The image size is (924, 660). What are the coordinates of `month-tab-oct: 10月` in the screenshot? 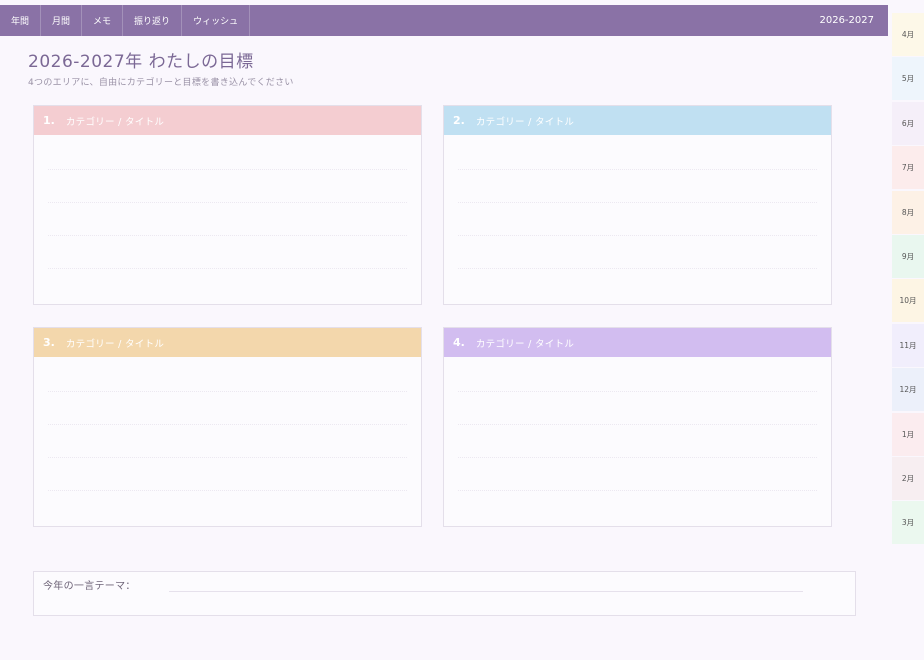 It's located at (908, 301).